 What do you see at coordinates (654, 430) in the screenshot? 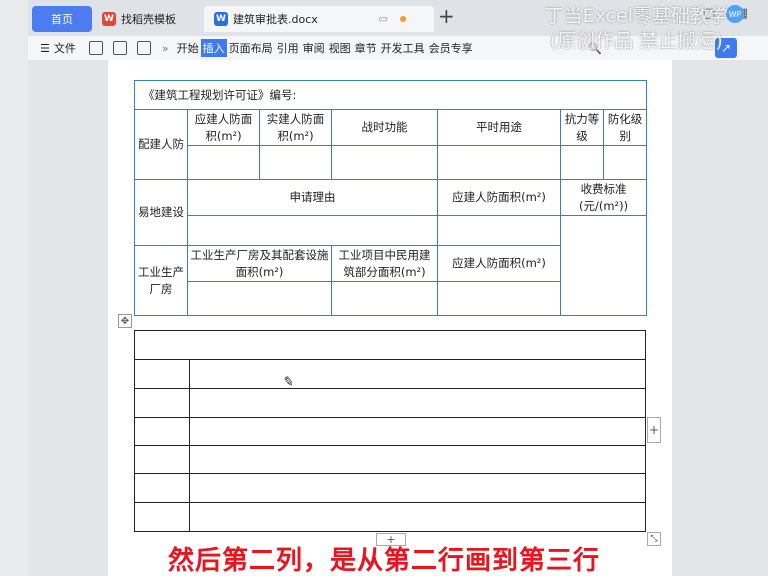
I see `add-column-button: +` at bounding box center [654, 430].